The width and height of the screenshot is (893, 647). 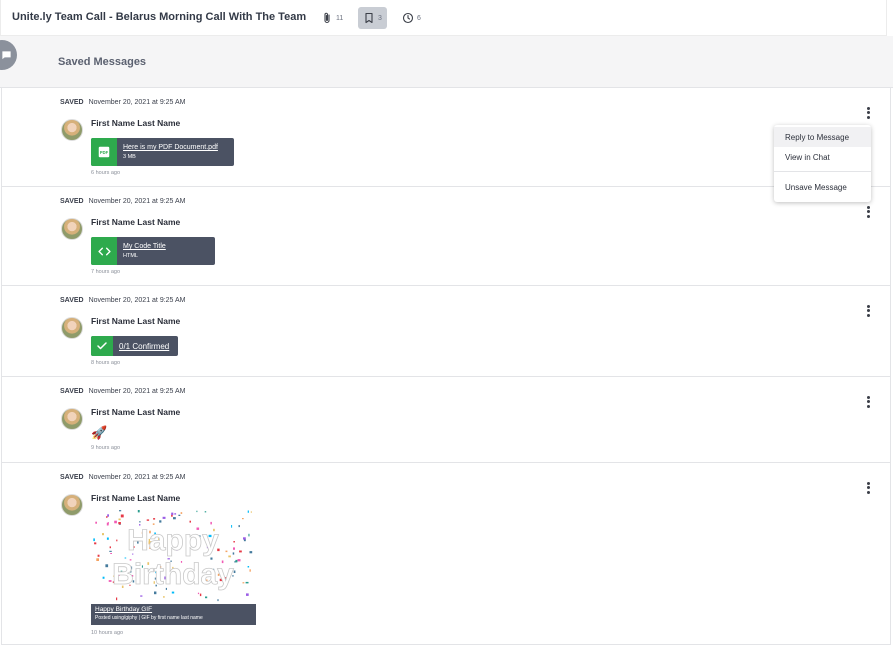 What do you see at coordinates (6, 54) in the screenshot?
I see `chat-bubble-icon` at bounding box center [6, 54].